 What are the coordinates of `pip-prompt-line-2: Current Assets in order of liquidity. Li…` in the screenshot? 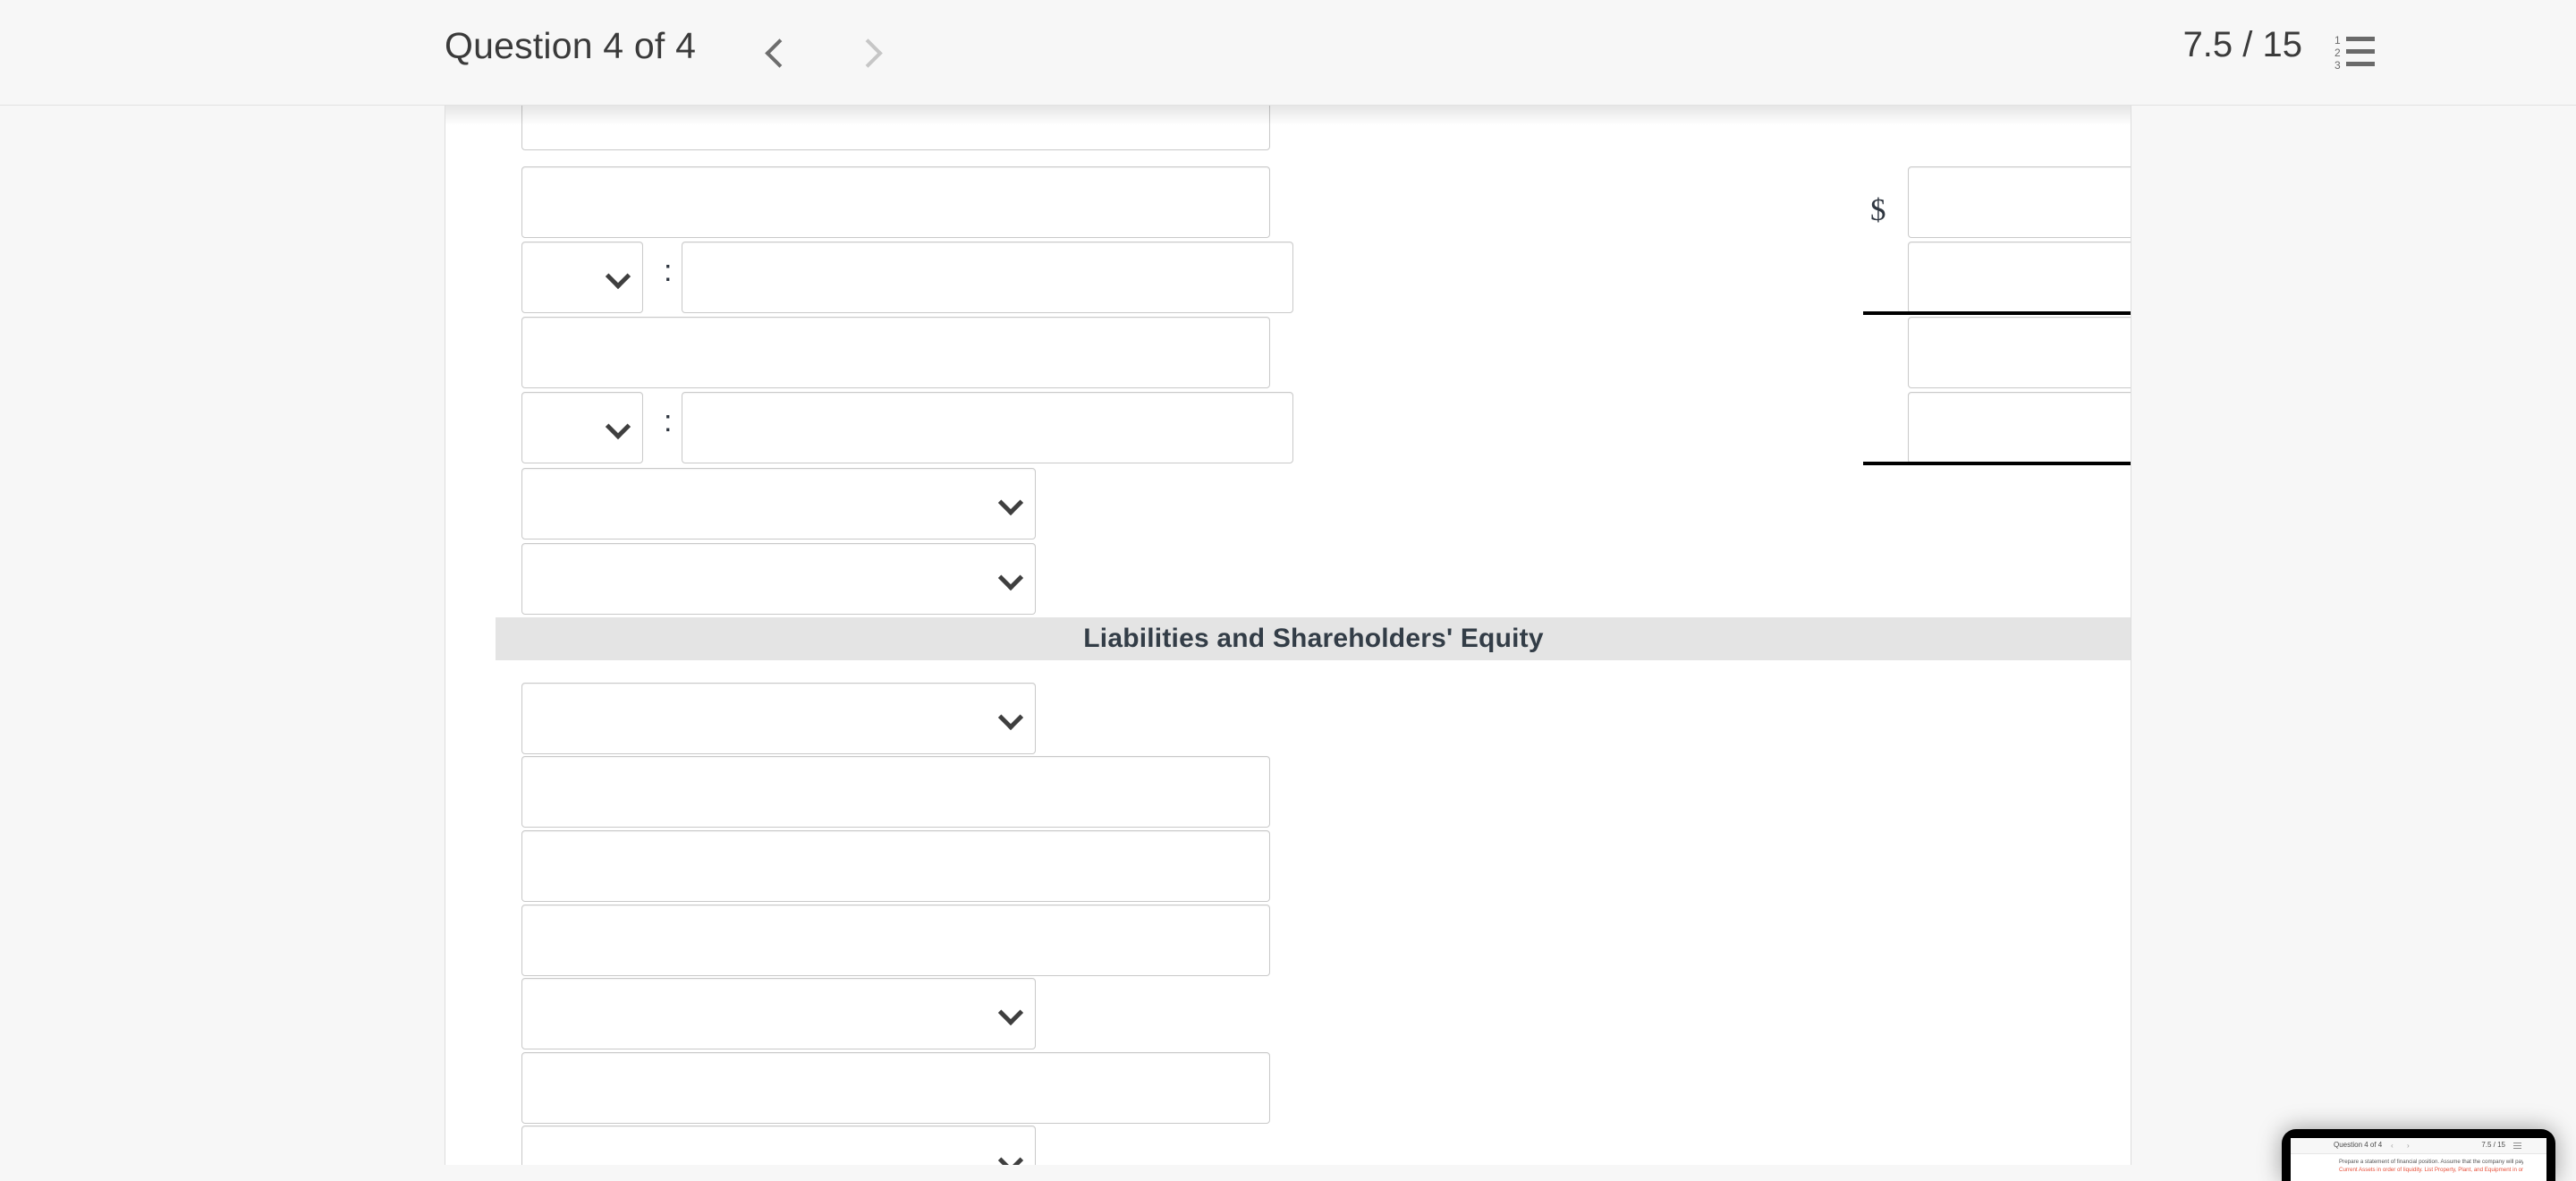 It's located at (2431, 1170).